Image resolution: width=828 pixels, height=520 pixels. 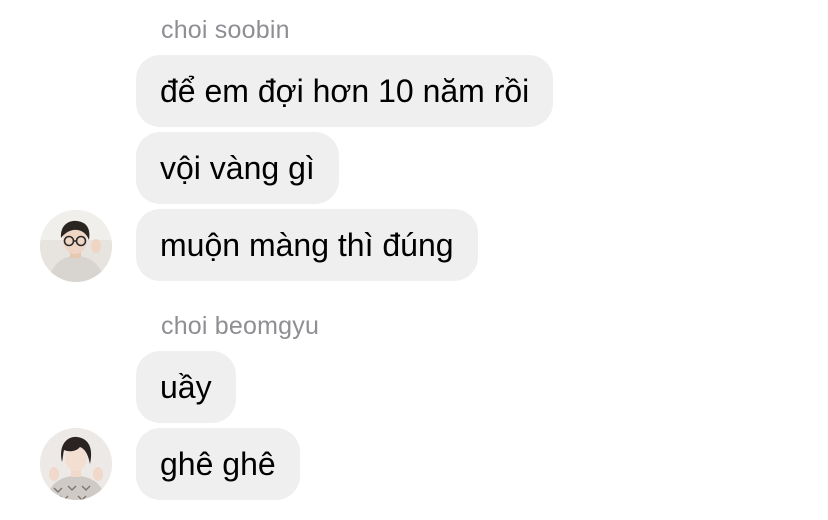 I want to click on message-bubble: để em đợi hơn 10 năm rồi, so click(x=345, y=91).